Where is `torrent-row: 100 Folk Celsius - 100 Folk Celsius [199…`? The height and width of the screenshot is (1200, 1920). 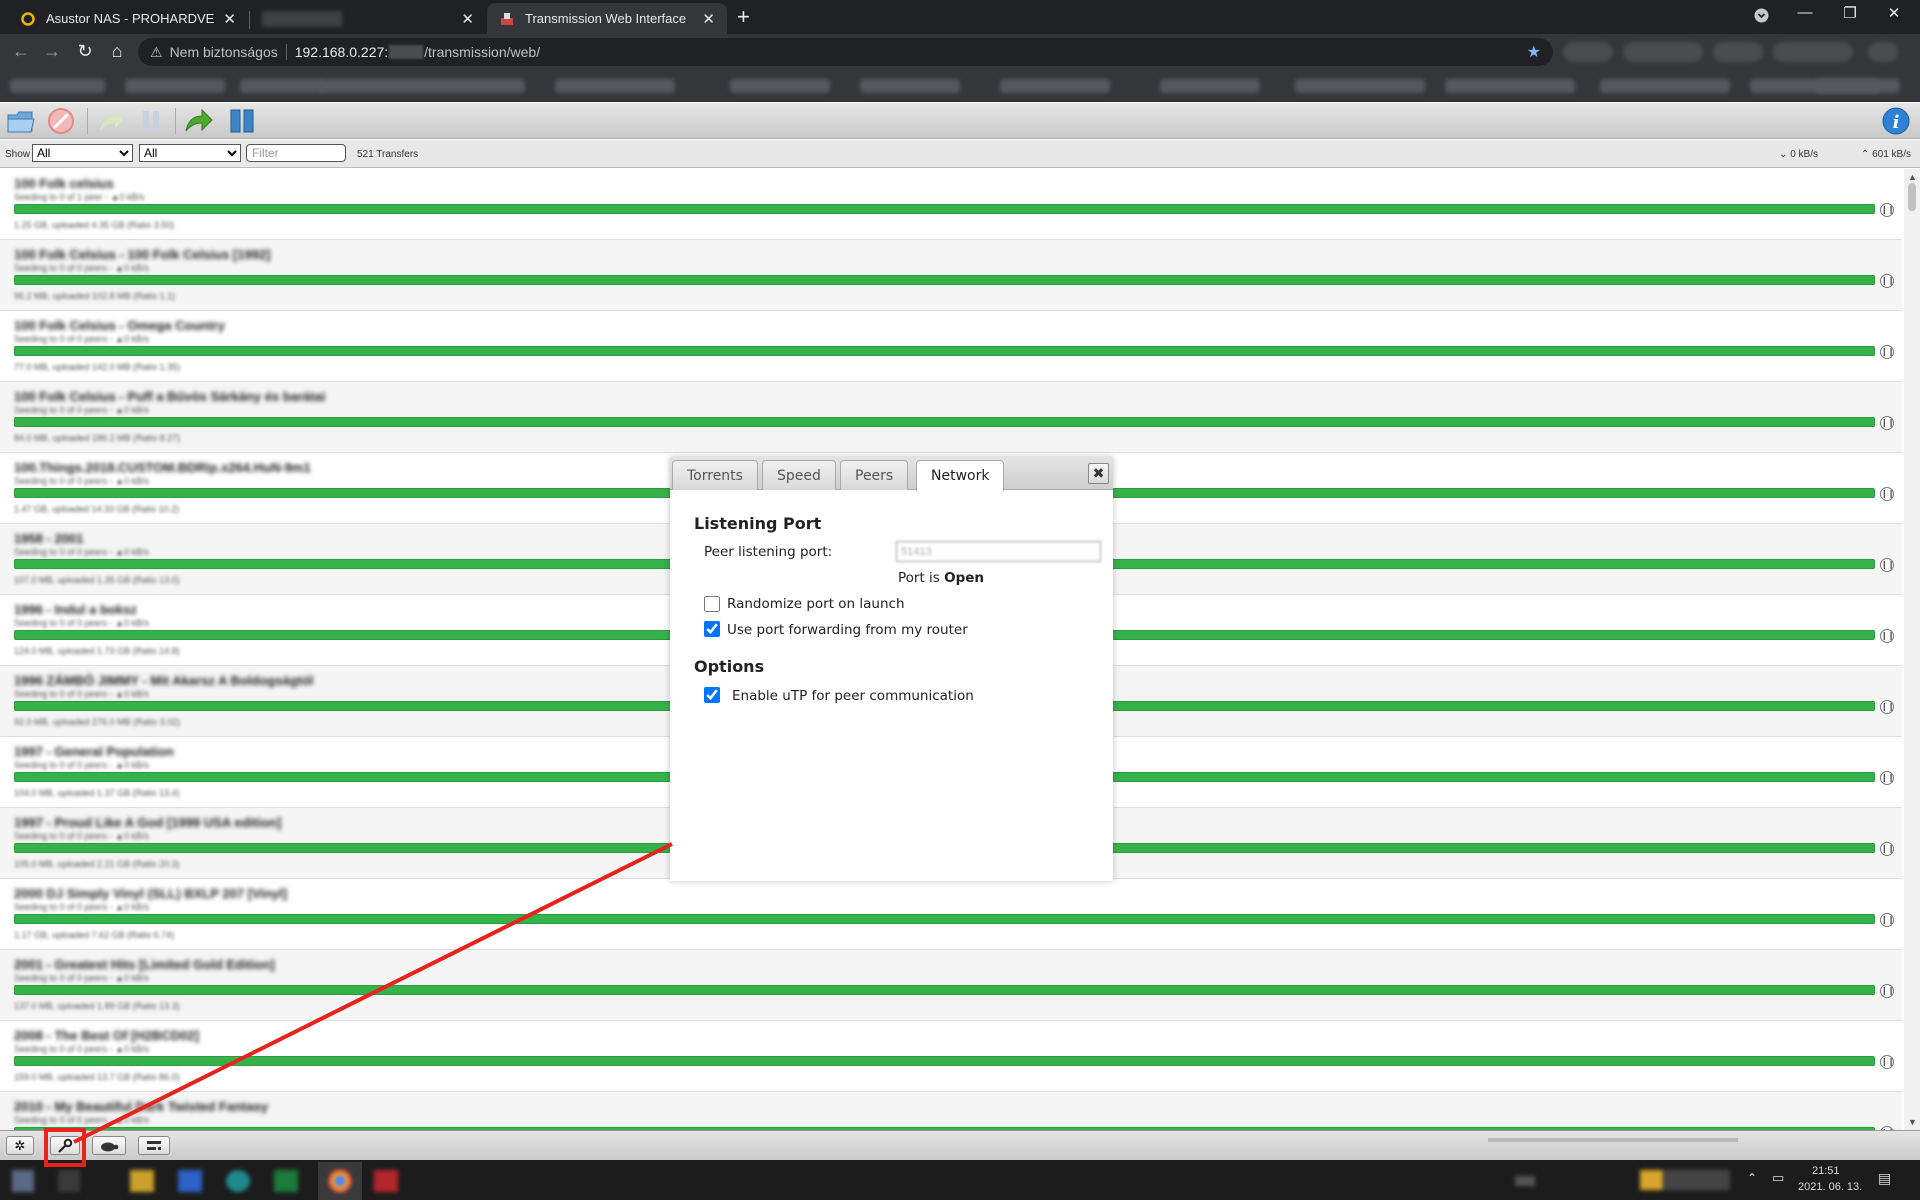
torrent-row: 100 Folk Celsius - 100 Folk Celsius [199… is located at coordinates (951, 275).